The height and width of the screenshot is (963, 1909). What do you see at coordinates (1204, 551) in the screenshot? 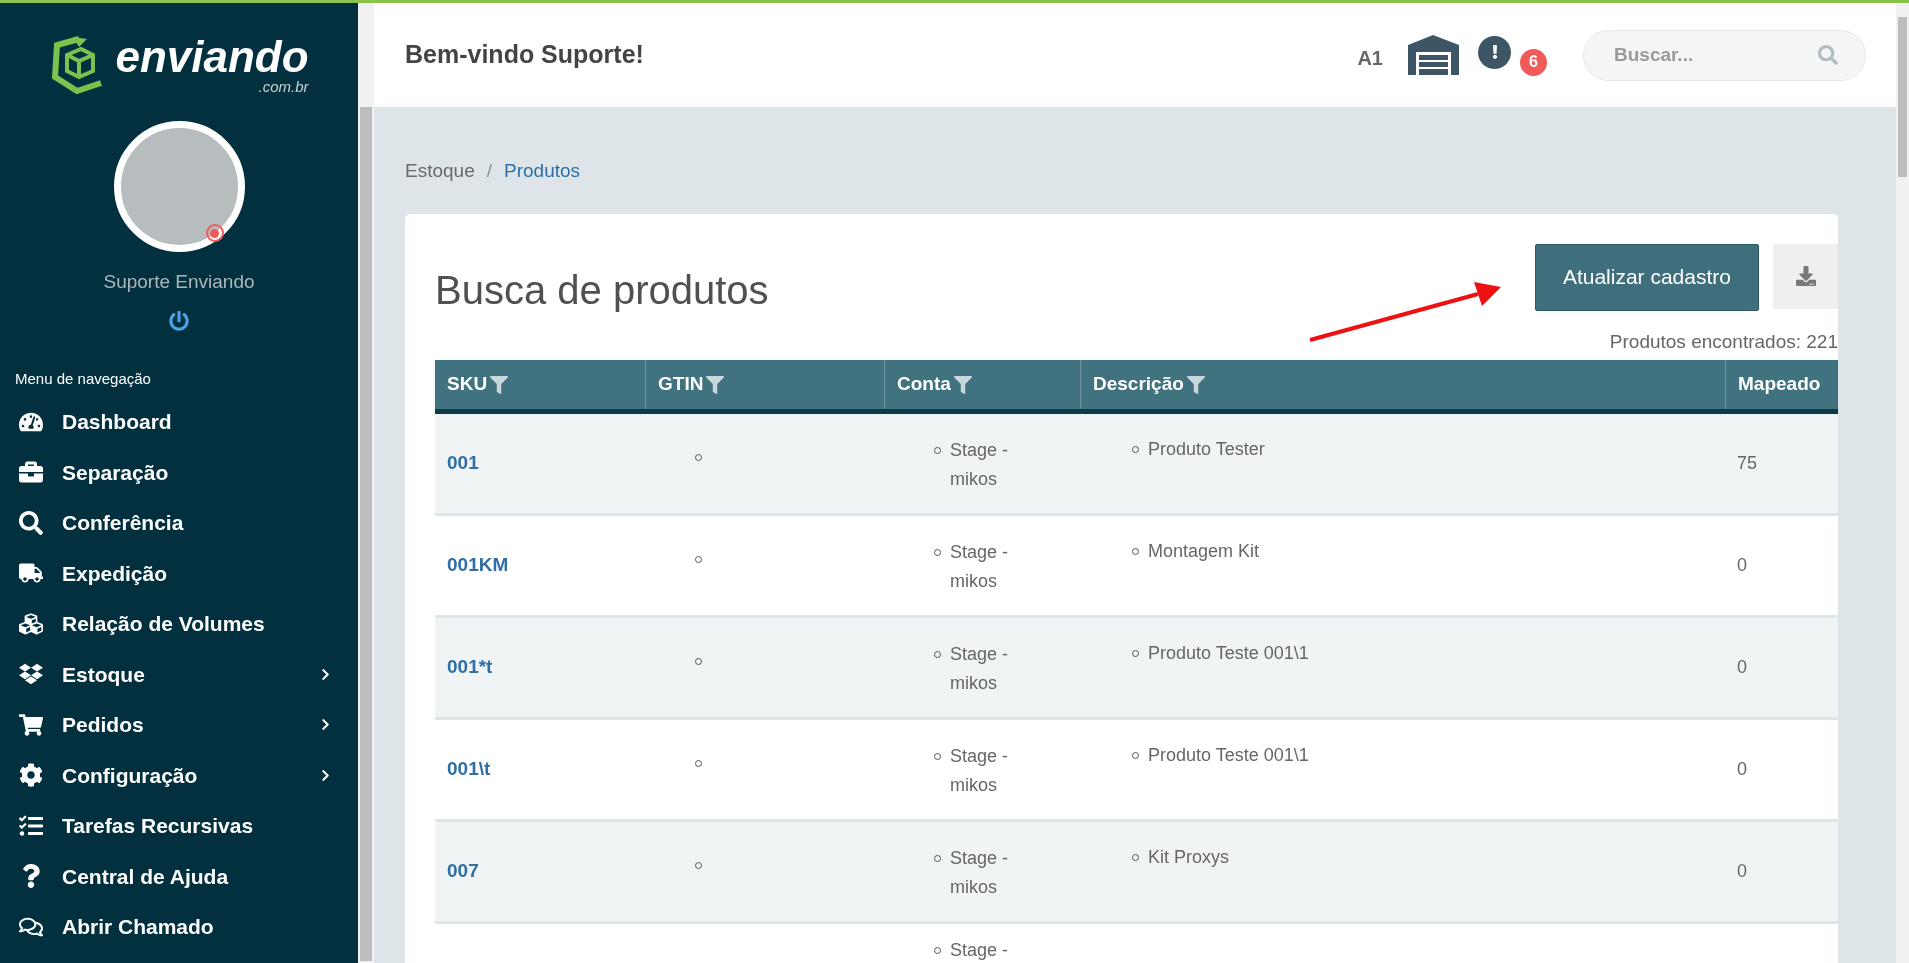
I see `cell-text: Montagem Kit` at bounding box center [1204, 551].